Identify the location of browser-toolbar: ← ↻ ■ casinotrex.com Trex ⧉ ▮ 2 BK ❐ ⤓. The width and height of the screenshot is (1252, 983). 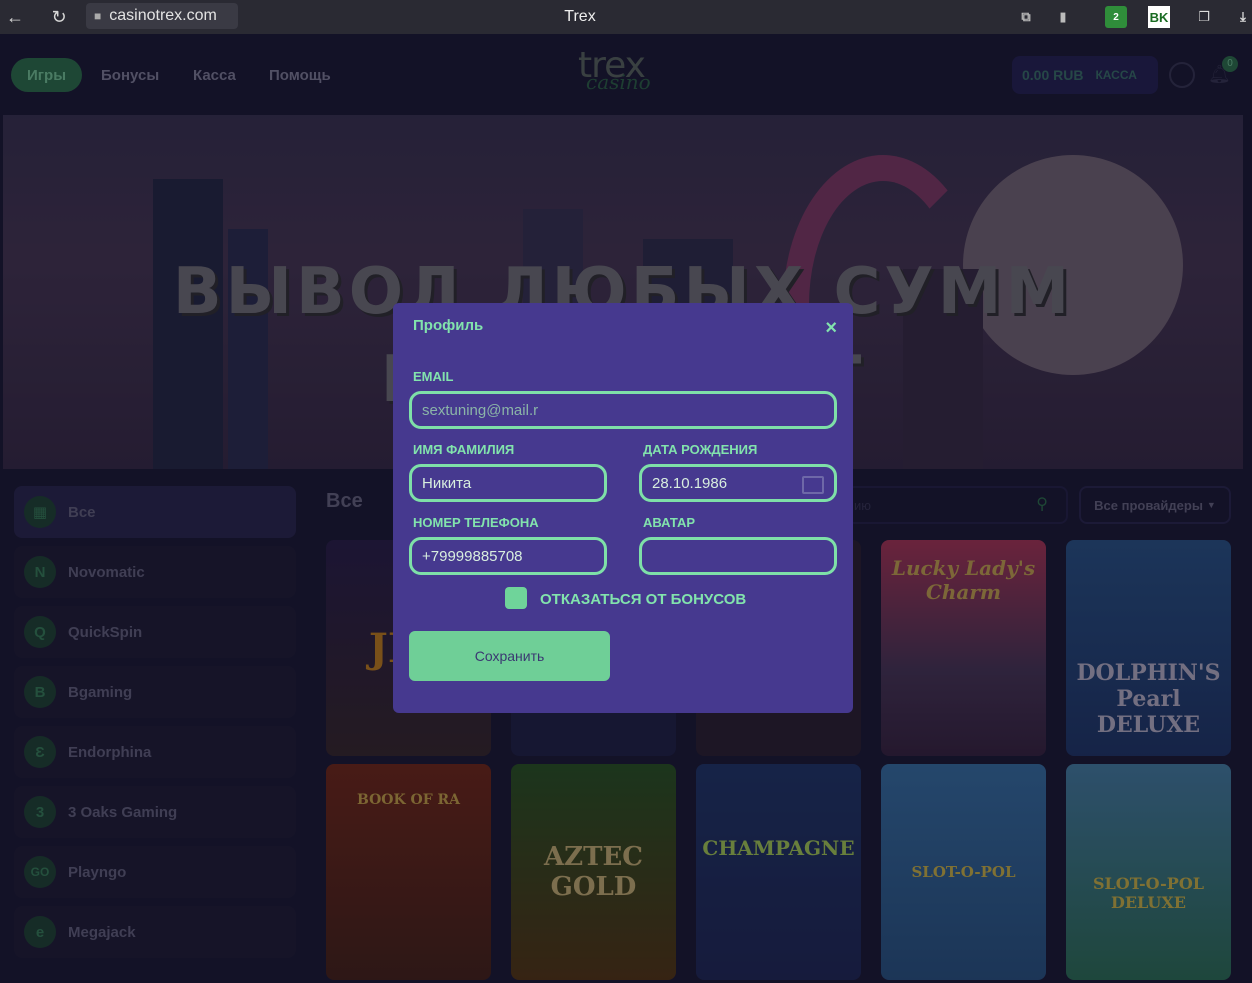
(626, 17).